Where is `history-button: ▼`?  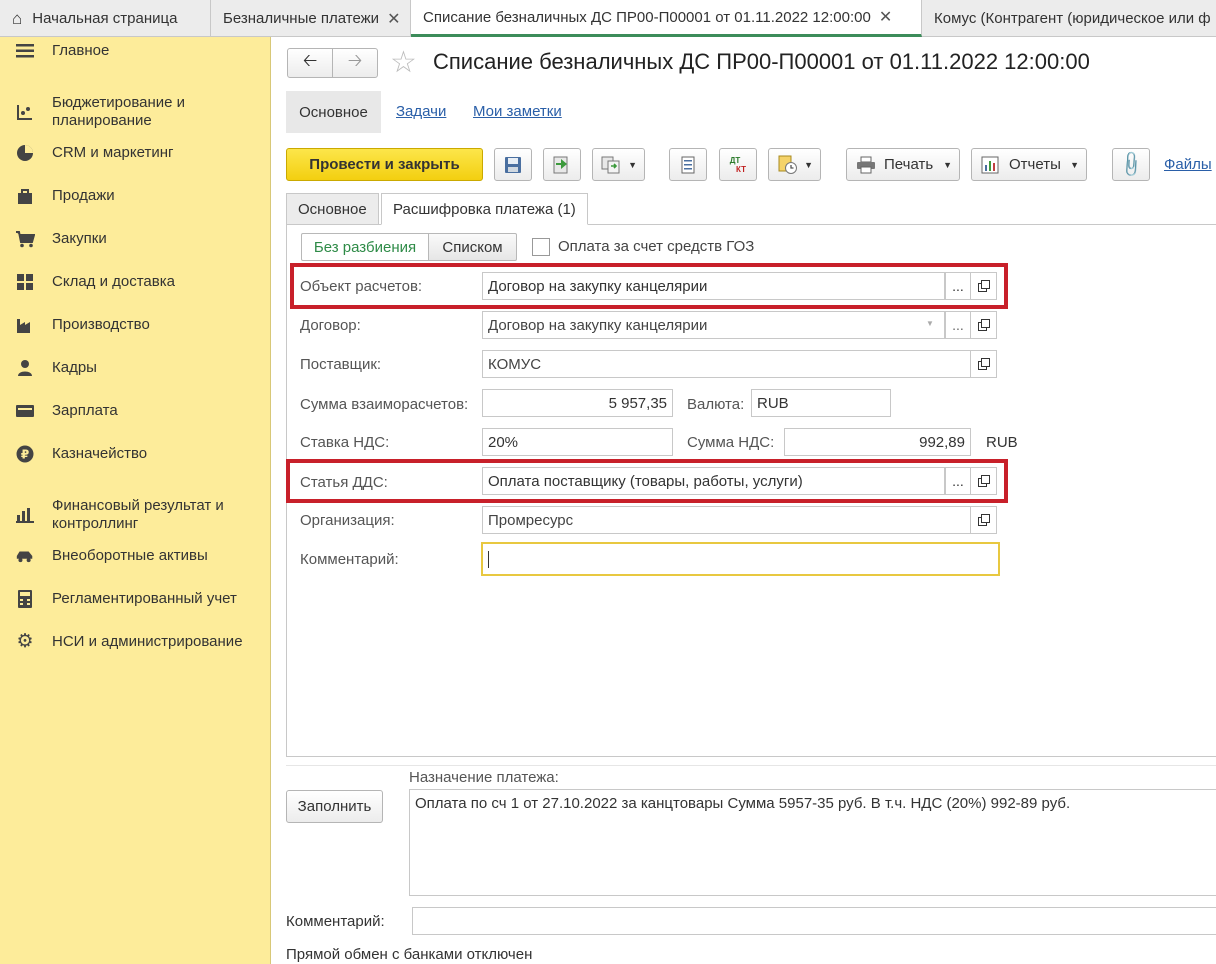 history-button: ▼ is located at coordinates (794, 164).